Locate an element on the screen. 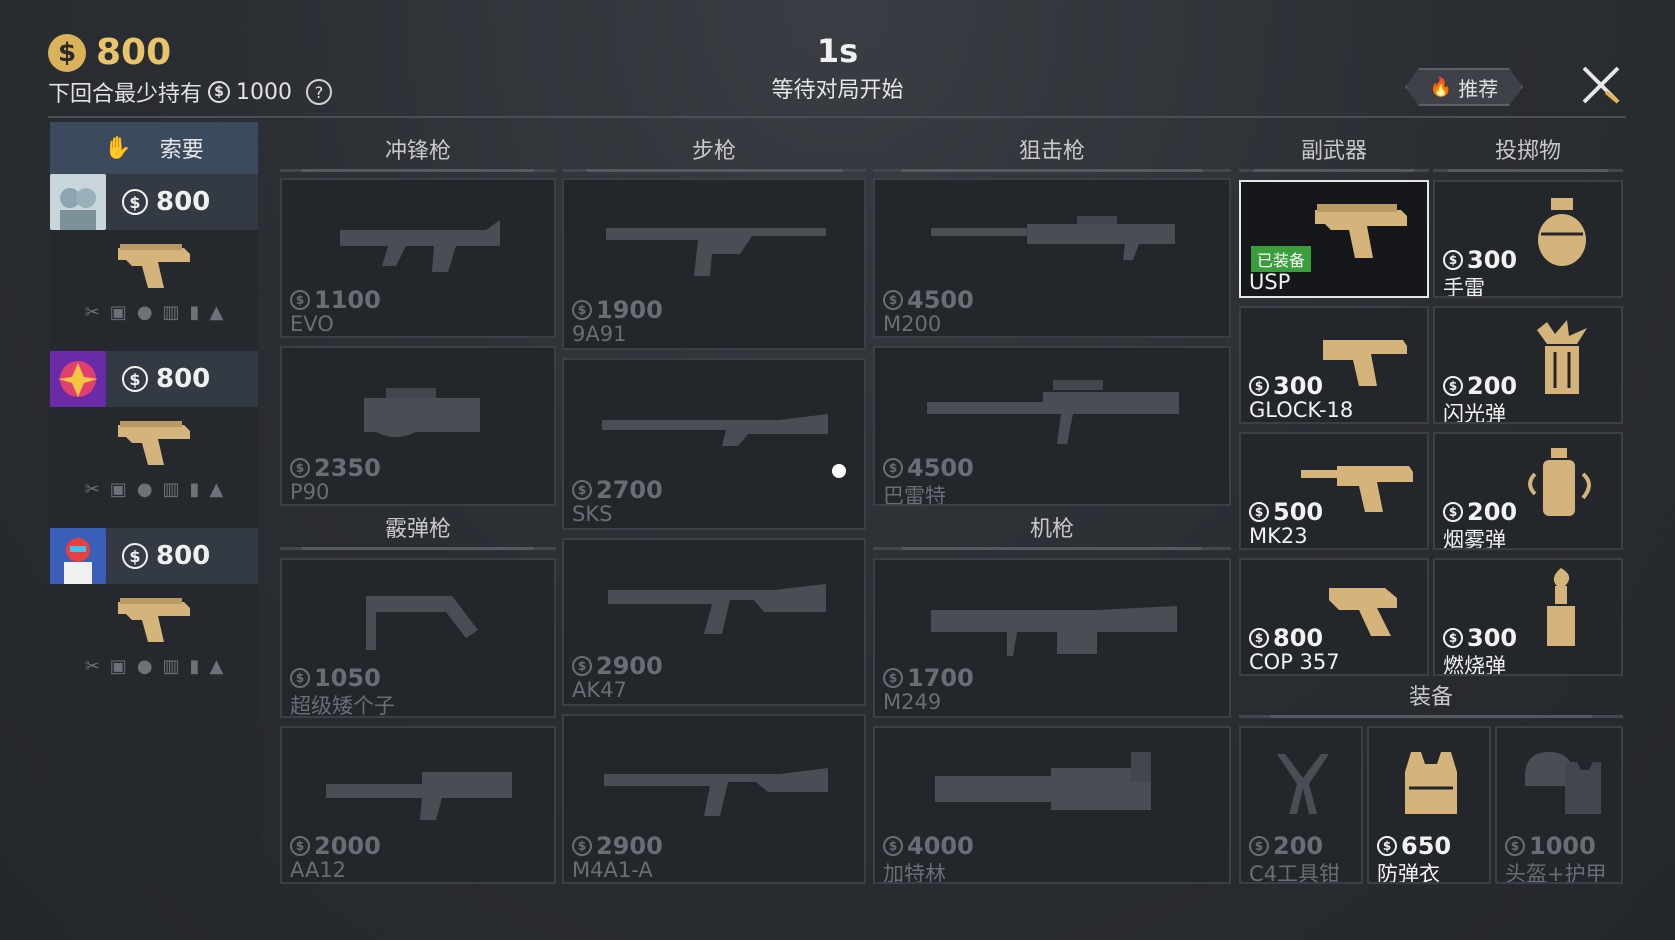 The image size is (1675, 940). item-grenade: $300 手雷 is located at coordinates (1528, 239).